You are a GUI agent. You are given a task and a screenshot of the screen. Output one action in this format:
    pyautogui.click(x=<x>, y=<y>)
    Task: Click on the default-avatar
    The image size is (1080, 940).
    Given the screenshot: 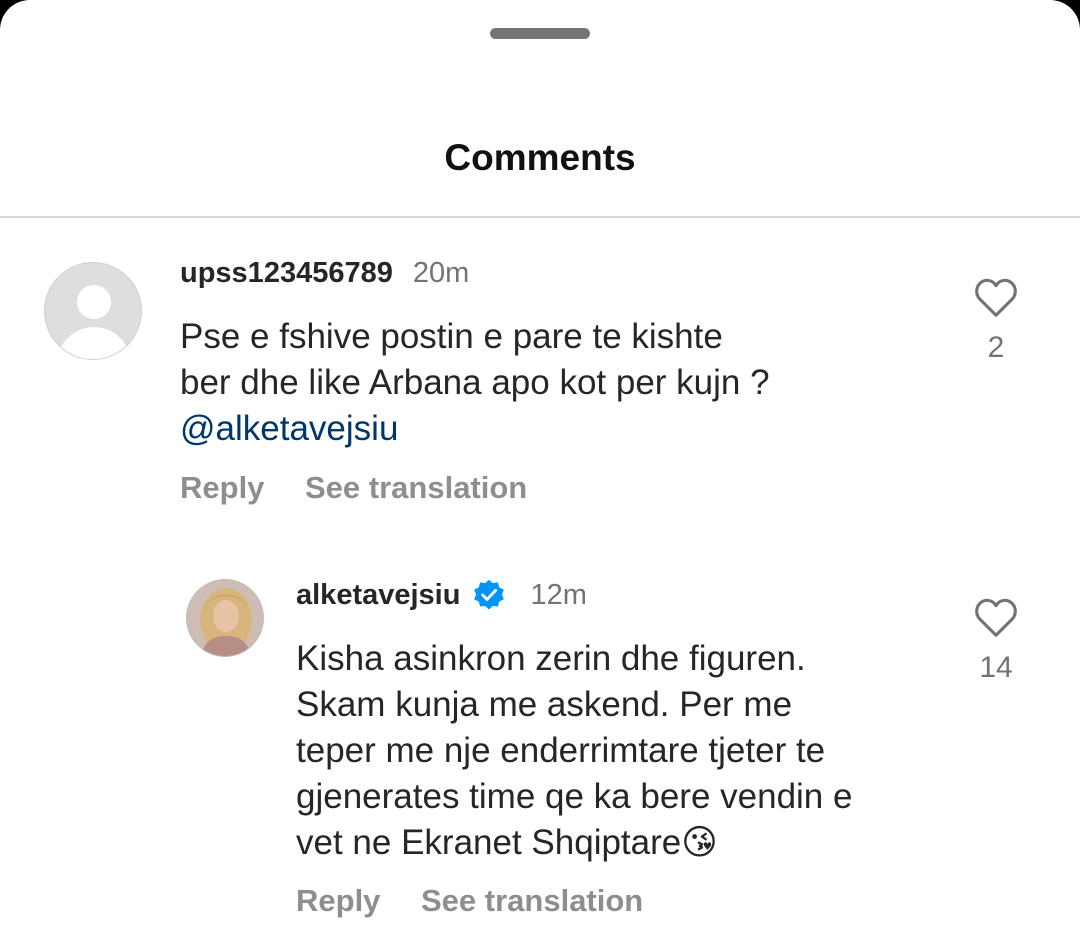 What is the action you would take?
    pyautogui.click(x=93, y=311)
    